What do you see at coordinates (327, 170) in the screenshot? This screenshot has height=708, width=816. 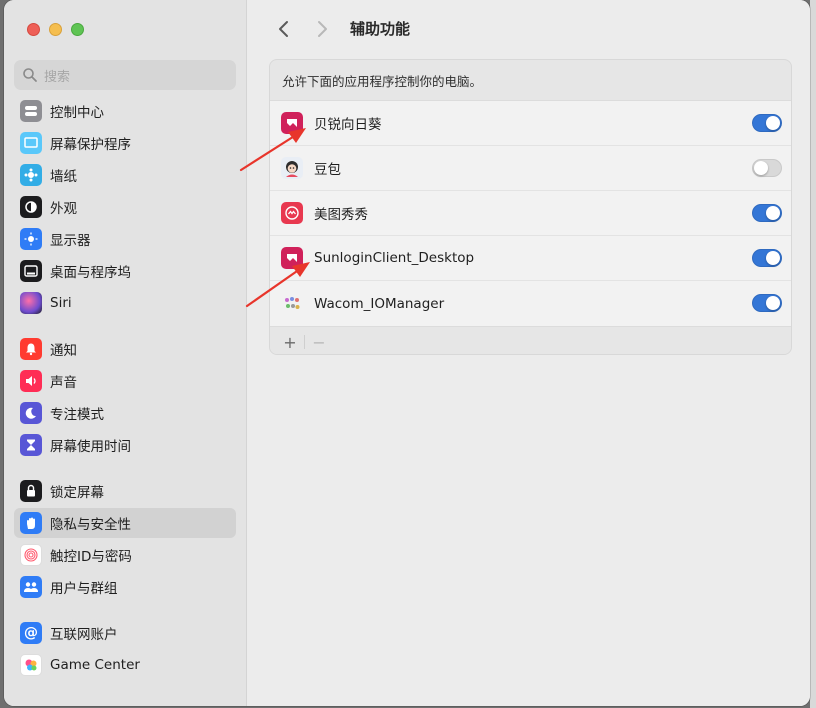 I see `app-name: 豆包` at bounding box center [327, 170].